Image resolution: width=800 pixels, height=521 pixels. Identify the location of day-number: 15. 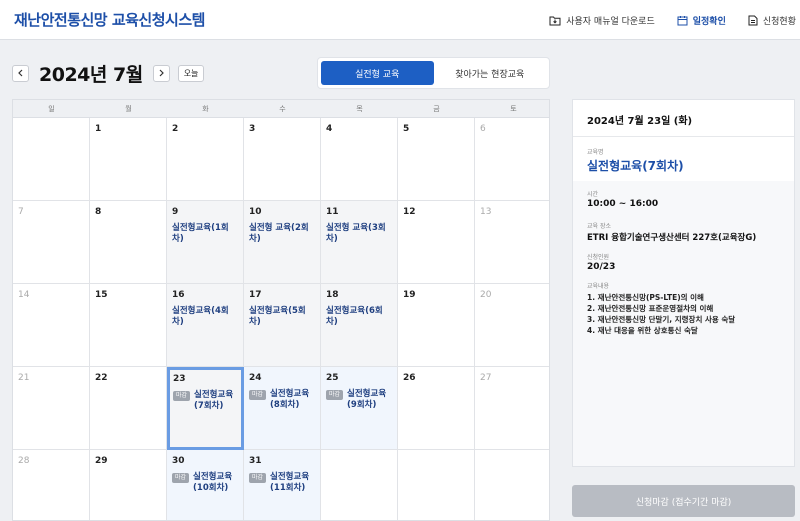
(101, 295).